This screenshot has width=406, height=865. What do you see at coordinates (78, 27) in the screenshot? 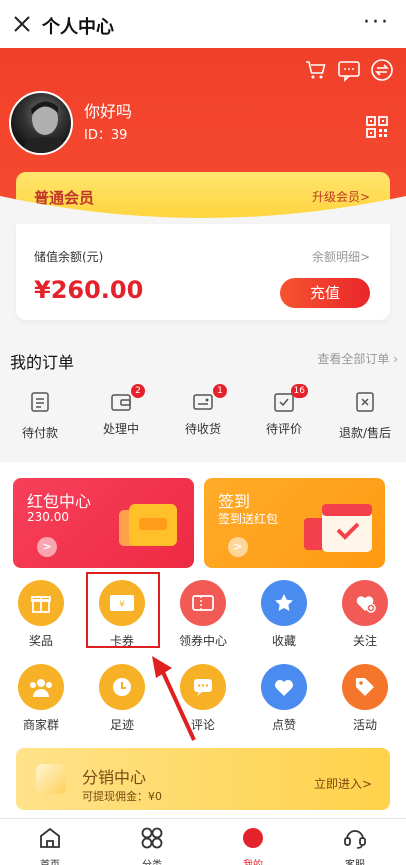
I see `page-title: 个人中心` at bounding box center [78, 27].